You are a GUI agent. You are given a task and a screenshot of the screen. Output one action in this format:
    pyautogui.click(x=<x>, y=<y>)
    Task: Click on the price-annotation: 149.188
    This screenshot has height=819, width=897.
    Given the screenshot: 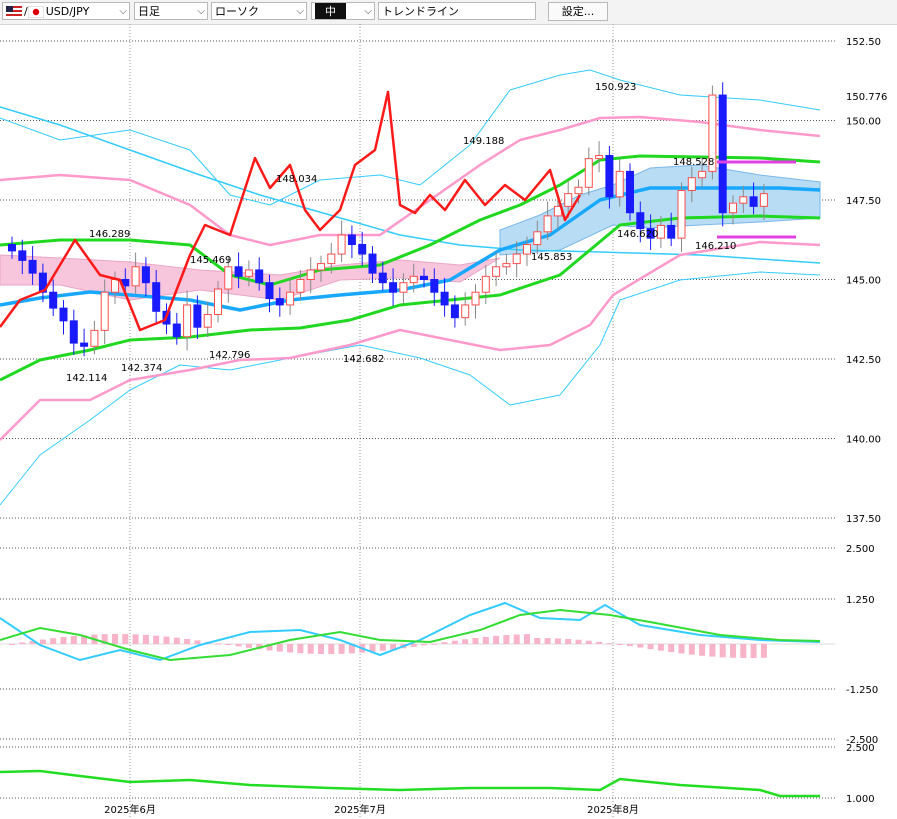 What is the action you would take?
    pyautogui.click(x=483, y=141)
    